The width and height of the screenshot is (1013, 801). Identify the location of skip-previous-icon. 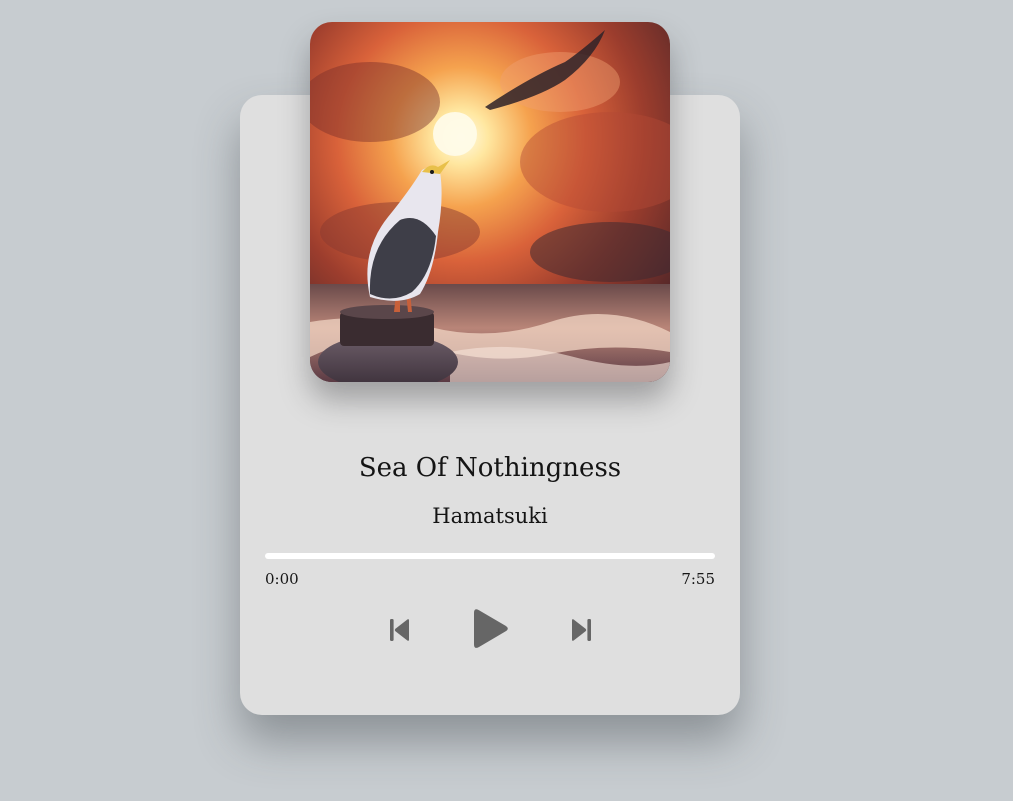
(399, 630).